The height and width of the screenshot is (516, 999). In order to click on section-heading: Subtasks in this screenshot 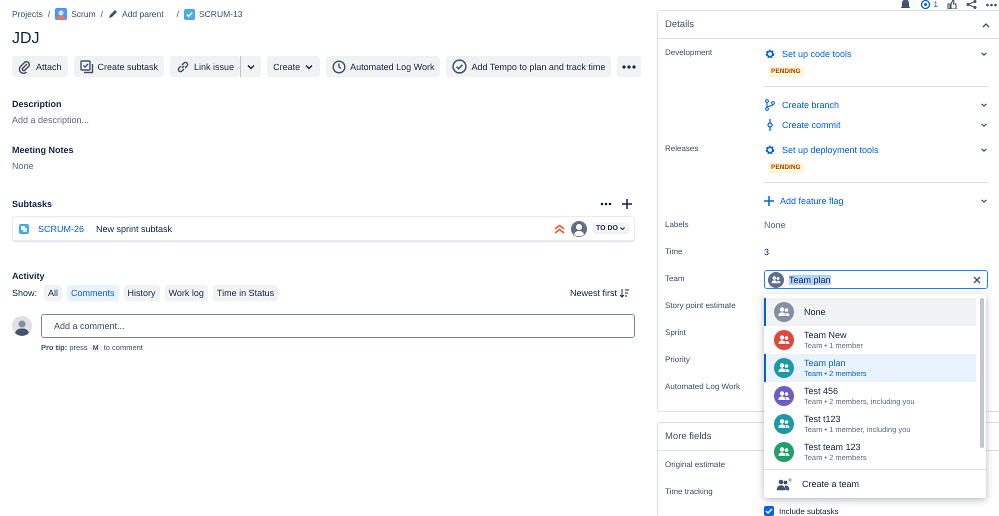, I will do `click(32, 204)`.